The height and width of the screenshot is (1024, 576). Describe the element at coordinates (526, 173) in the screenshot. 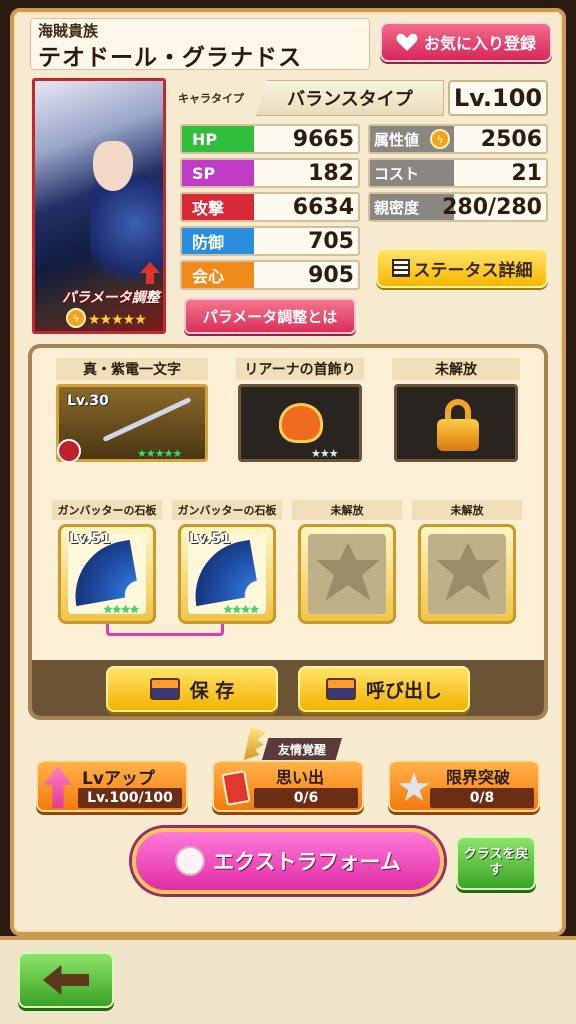

I see `stat-cost-value: 21` at that location.